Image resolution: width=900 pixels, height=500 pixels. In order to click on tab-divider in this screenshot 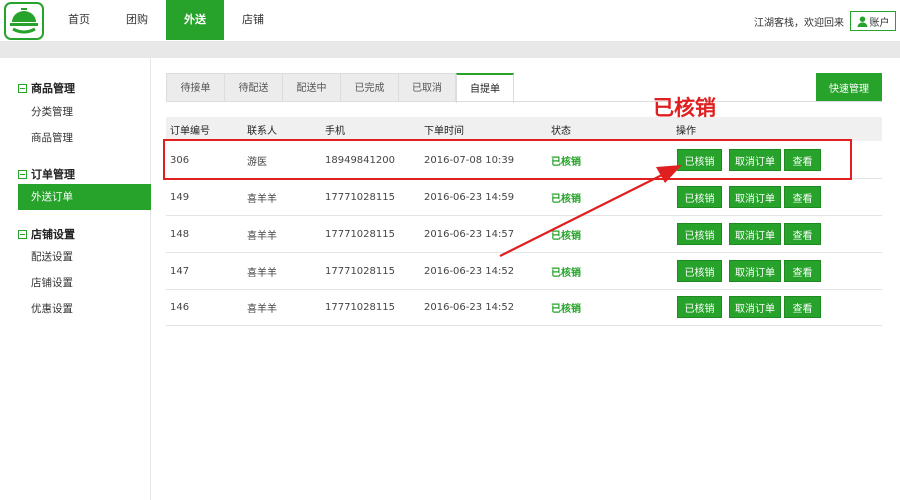, I will do `click(524, 101)`.